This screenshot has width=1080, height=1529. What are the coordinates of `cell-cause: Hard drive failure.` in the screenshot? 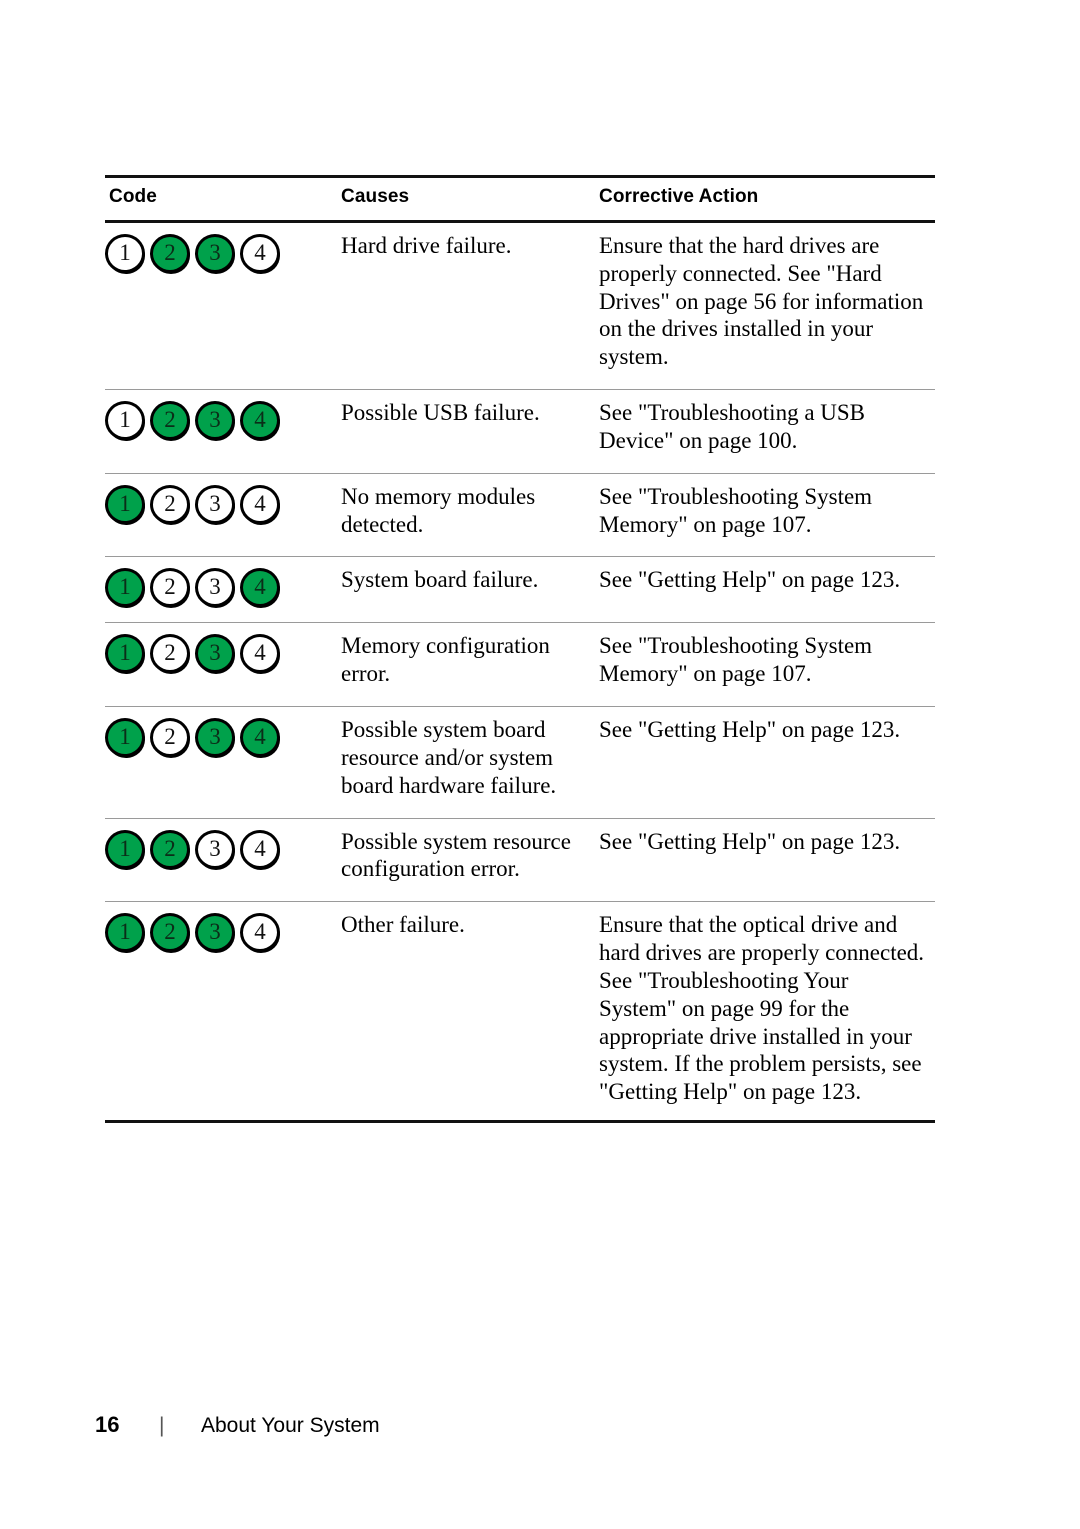 It's located at (466, 306).